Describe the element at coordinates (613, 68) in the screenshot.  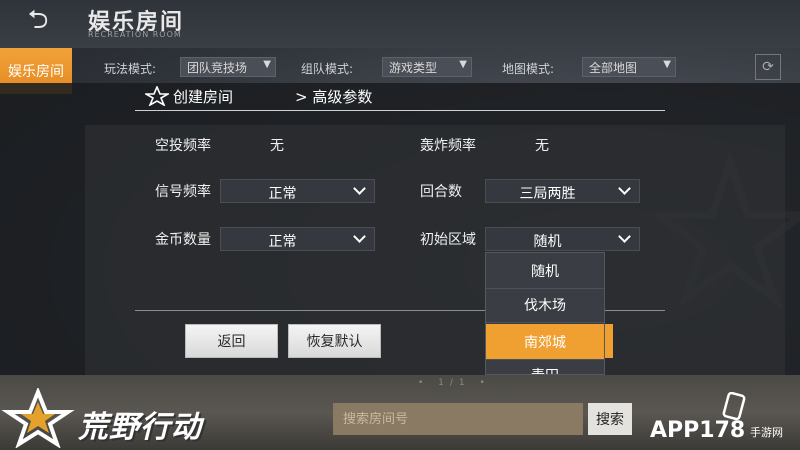
I see `map-filter-value: 全部地图` at that location.